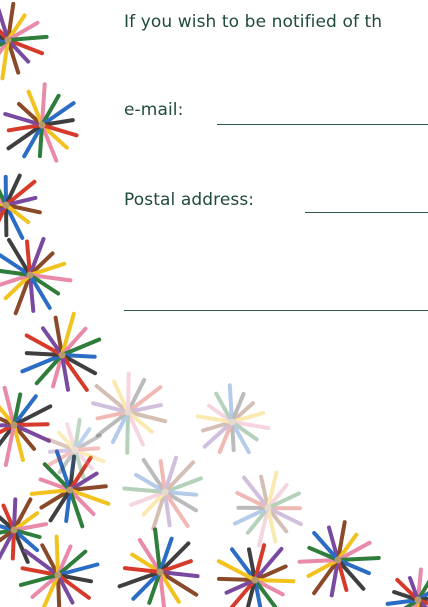 This screenshot has width=428, height=607. What do you see at coordinates (189, 200) in the screenshot?
I see `postal-address-label: Postal address:` at bounding box center [189, 200].